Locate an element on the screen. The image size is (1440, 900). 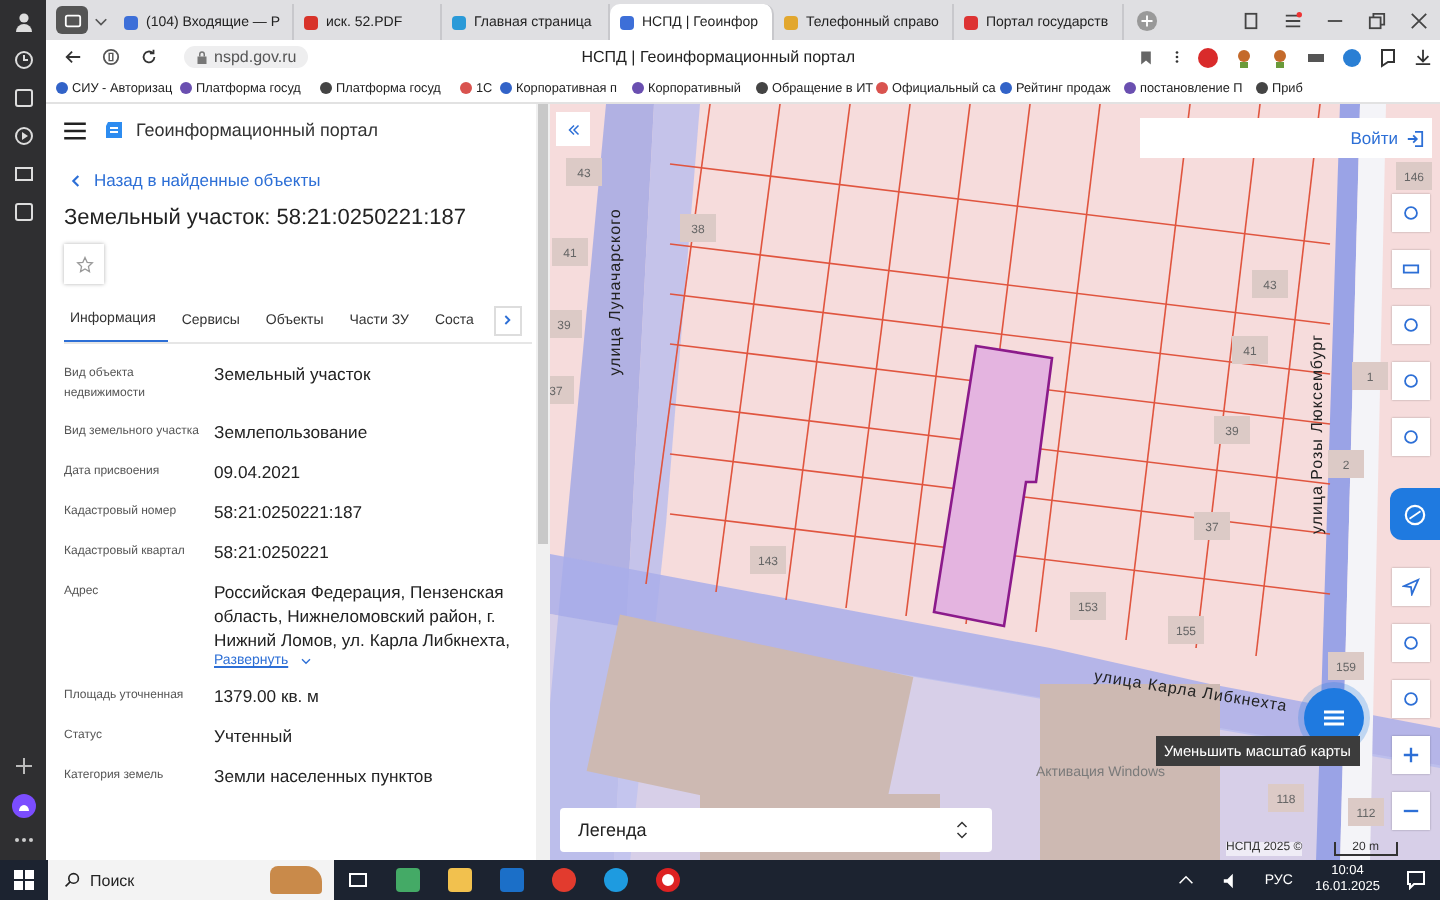
back-arrow-icon is located at coordinates (73, 57).